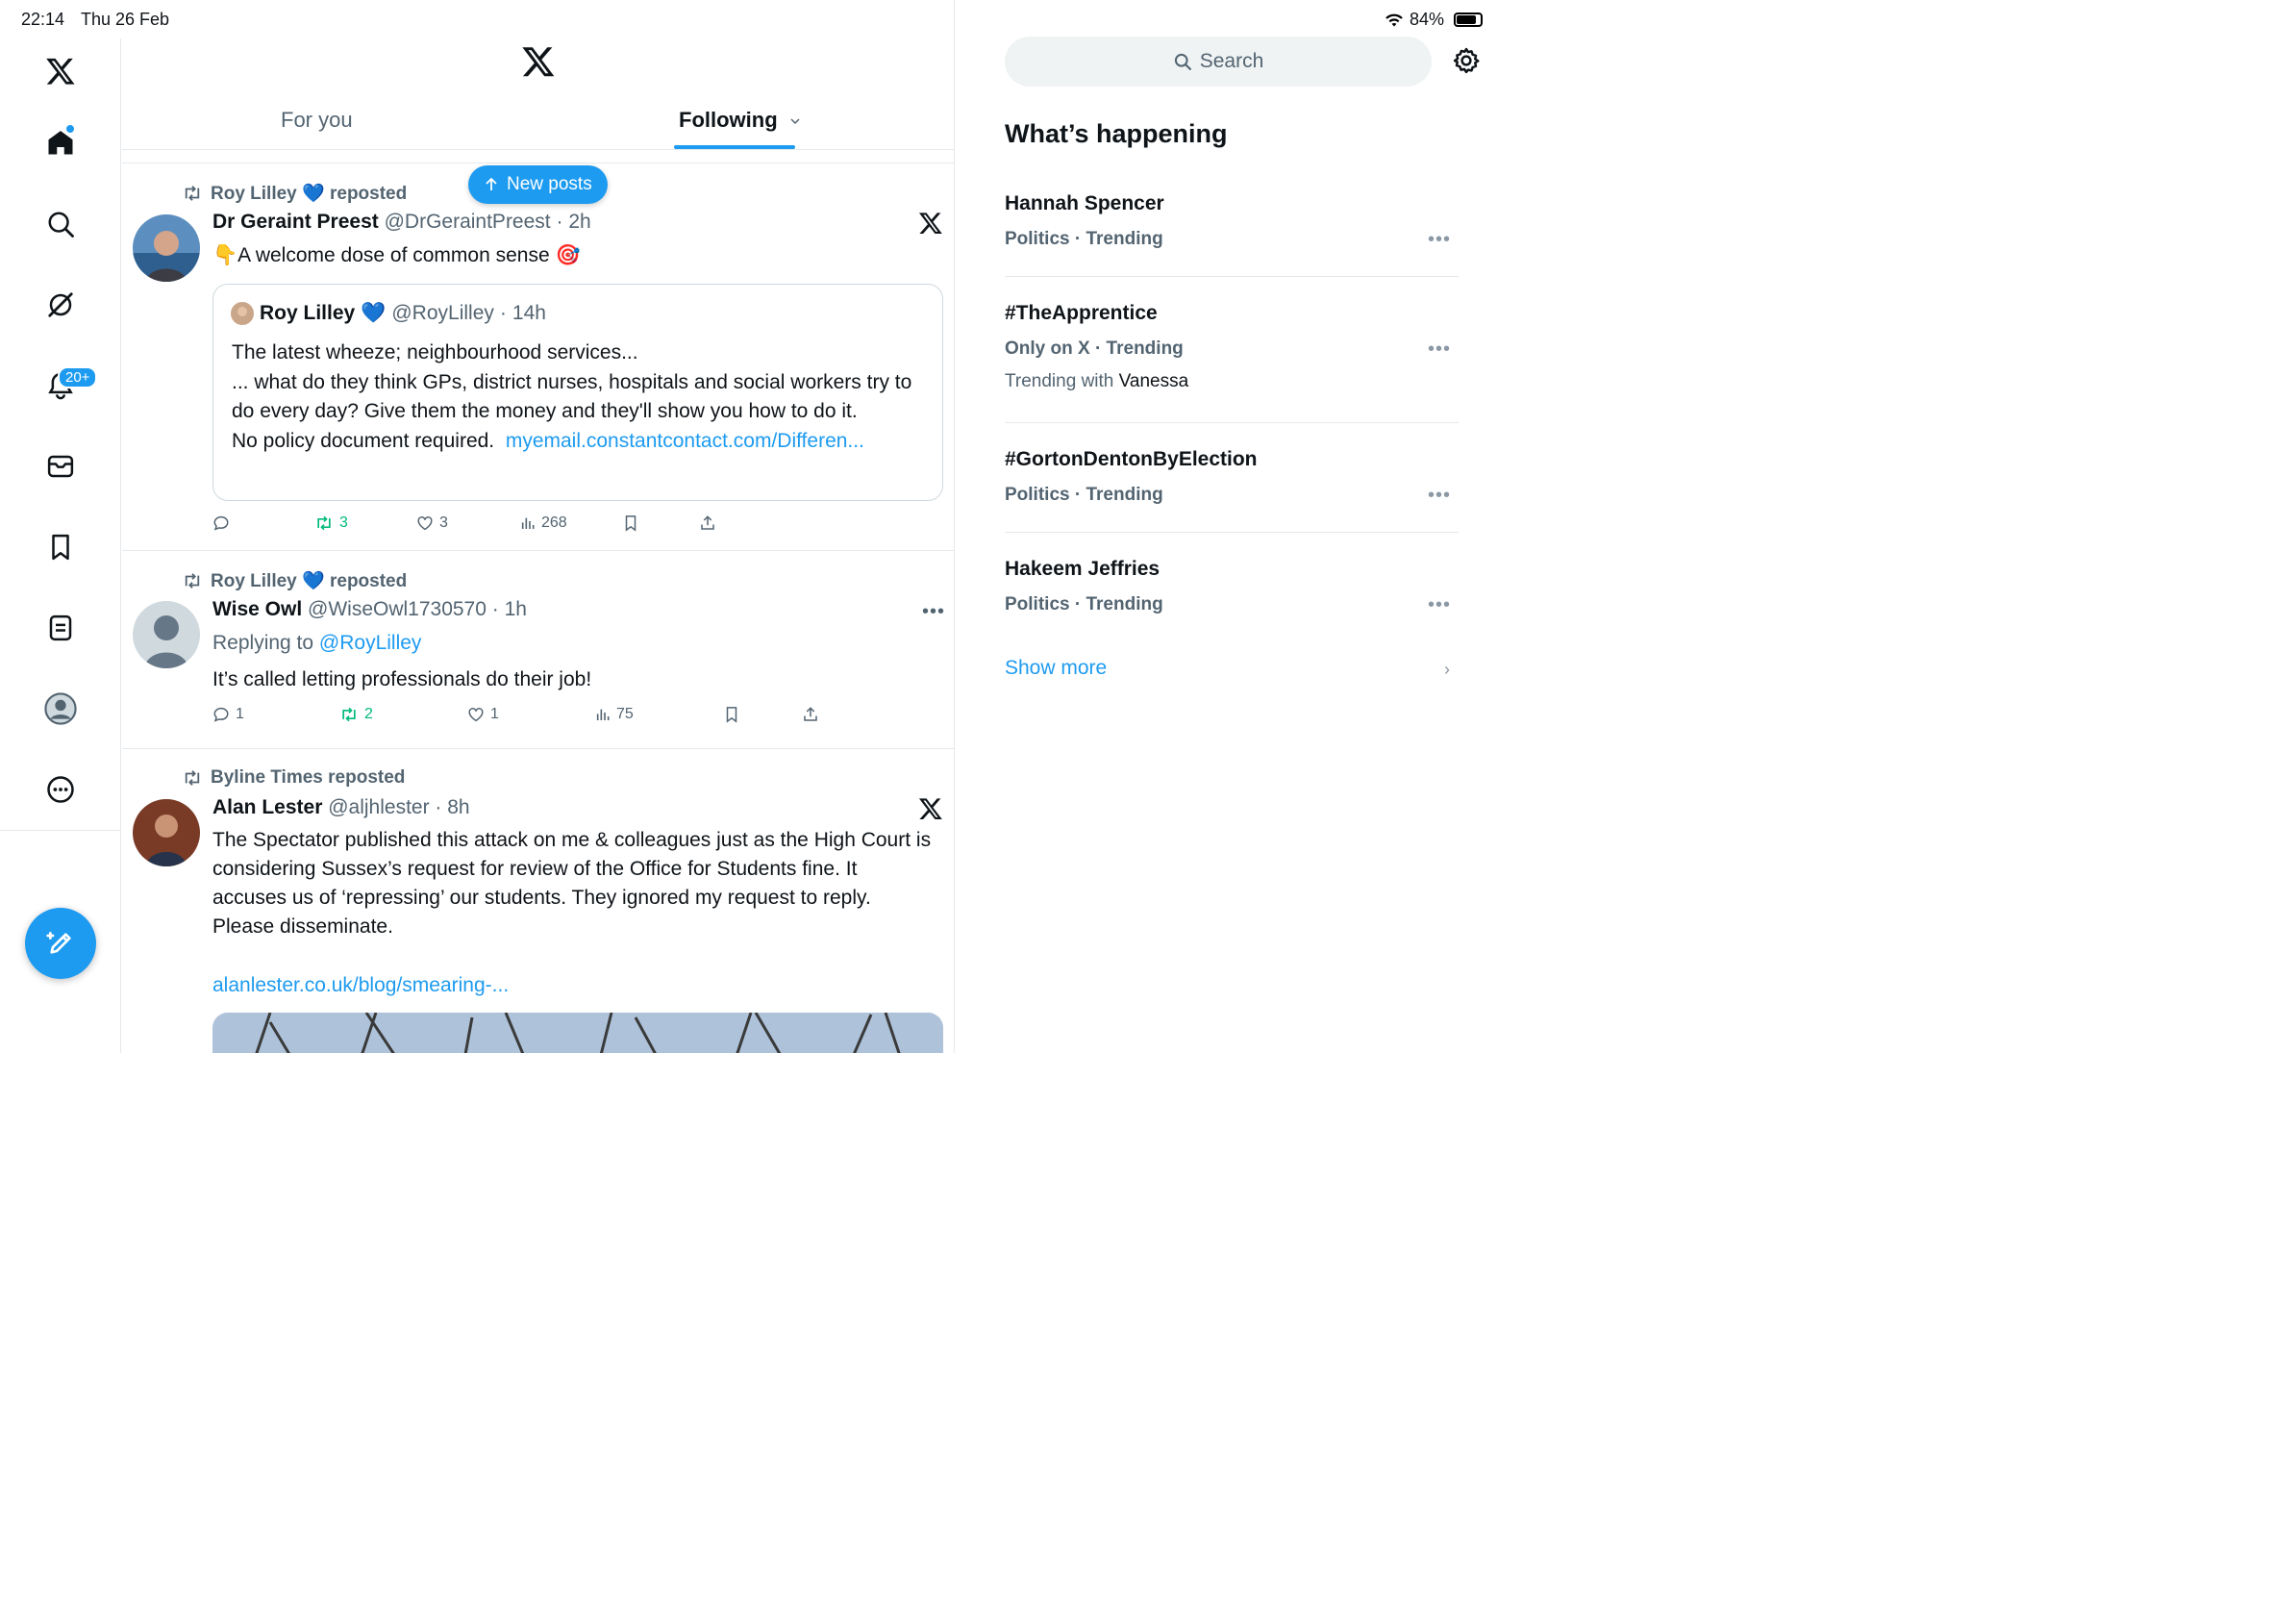 The height and width of the screenshot is (1604, 2296). Describe the element at coordinates (1131, 459) in the screenshot. I see `trend-title: #GortonDentonByElection` at that location.